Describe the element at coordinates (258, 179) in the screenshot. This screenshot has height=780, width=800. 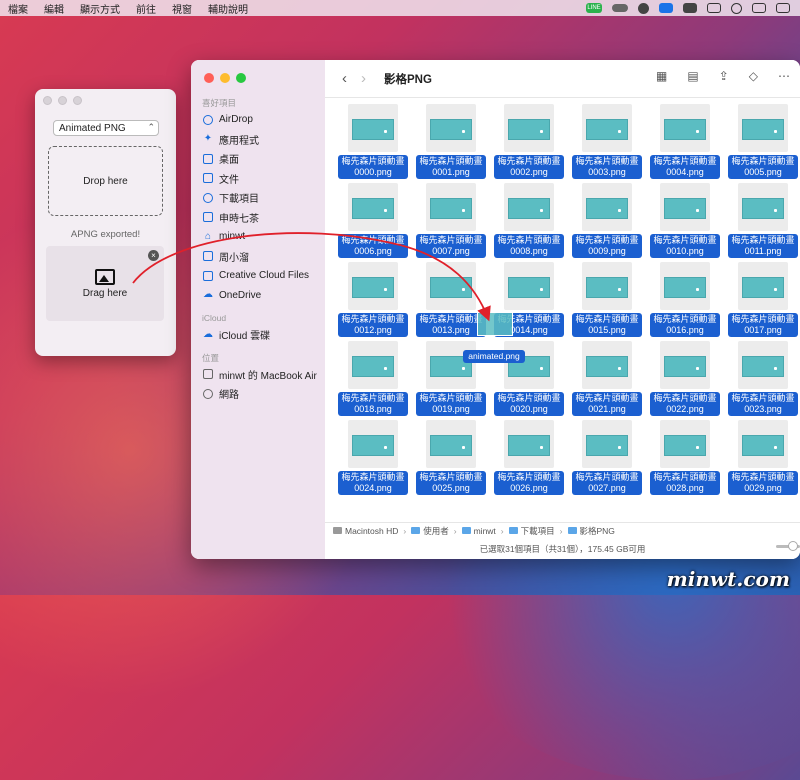
I see `sidebar-item-documents: 文件` at that location.